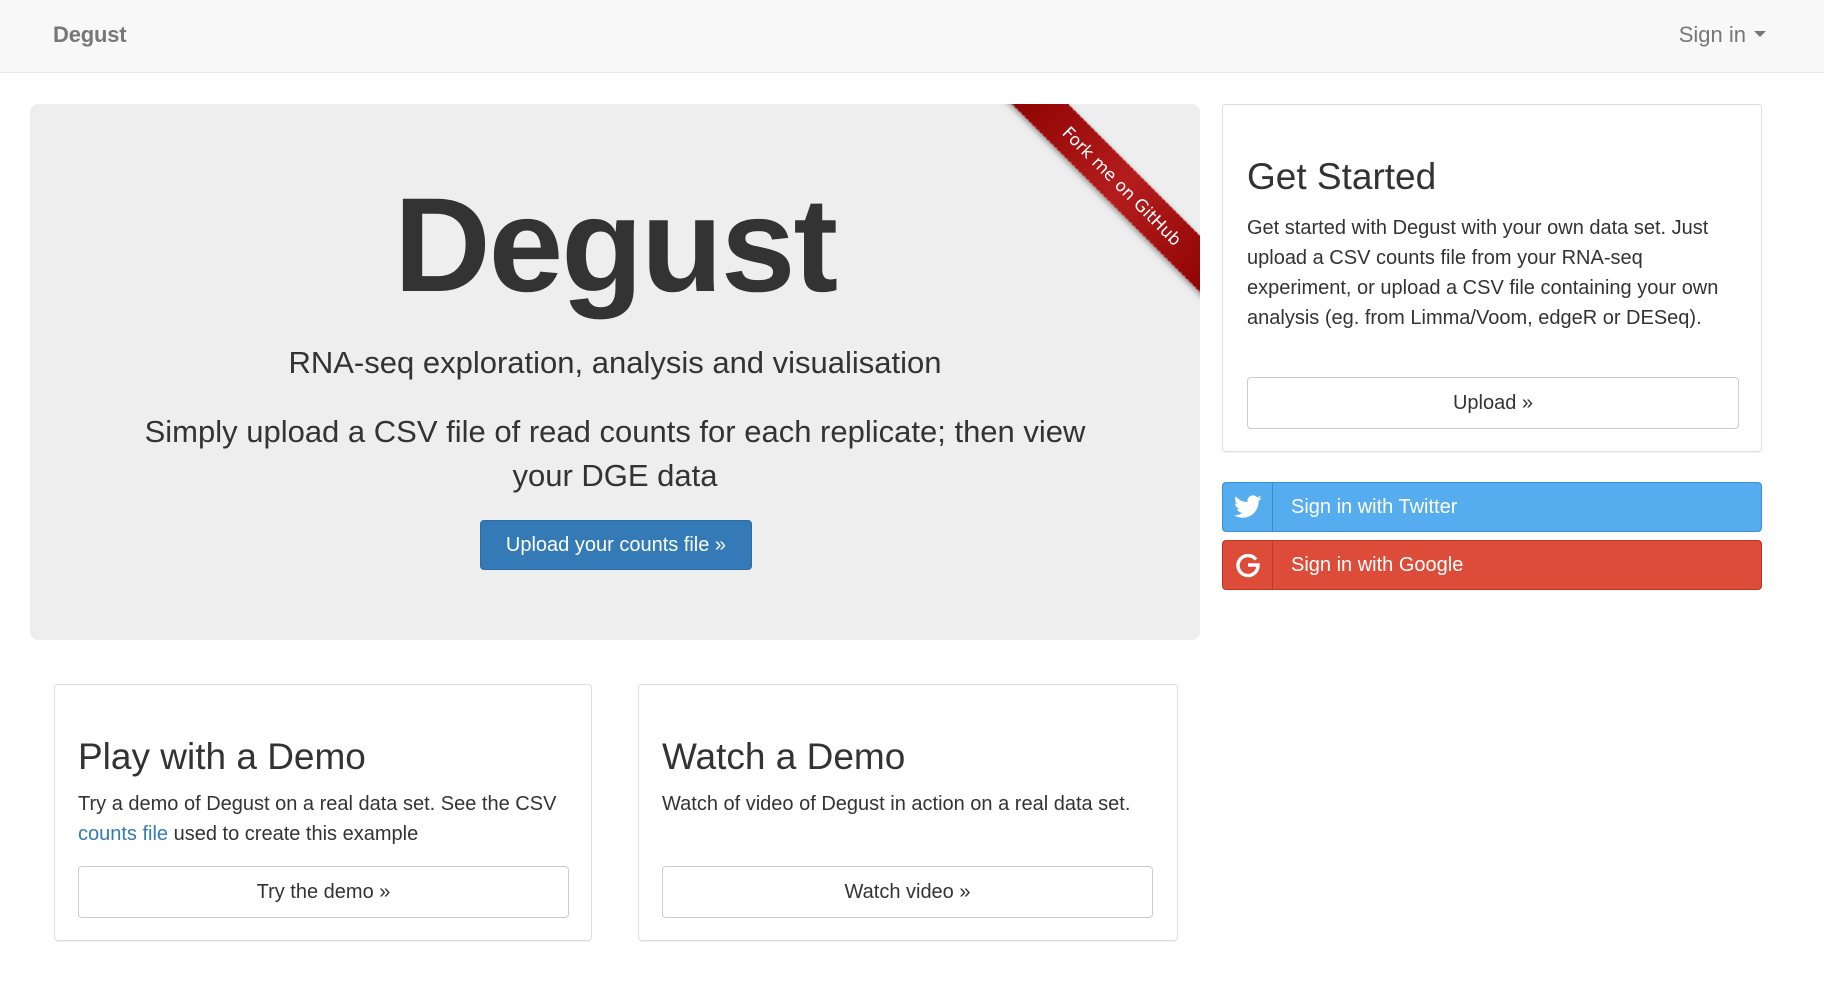 Image resolution: width=1824 pixels, height=996 pixels. What do you see at coordinates (1248, 507) in the screenshot?
I see `twitter-icon` at bounding box center [1248, 507].